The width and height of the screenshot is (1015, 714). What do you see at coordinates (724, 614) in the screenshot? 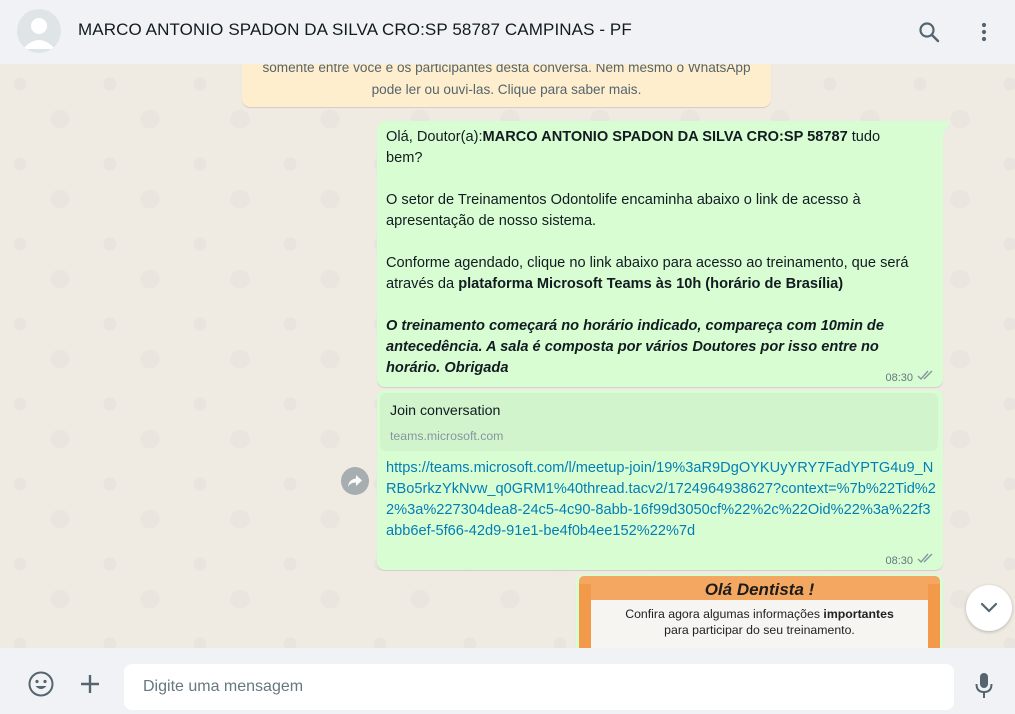
I see `promo-sub-prefix: Confira agora algumas informações` at bounding box center [724, 614].